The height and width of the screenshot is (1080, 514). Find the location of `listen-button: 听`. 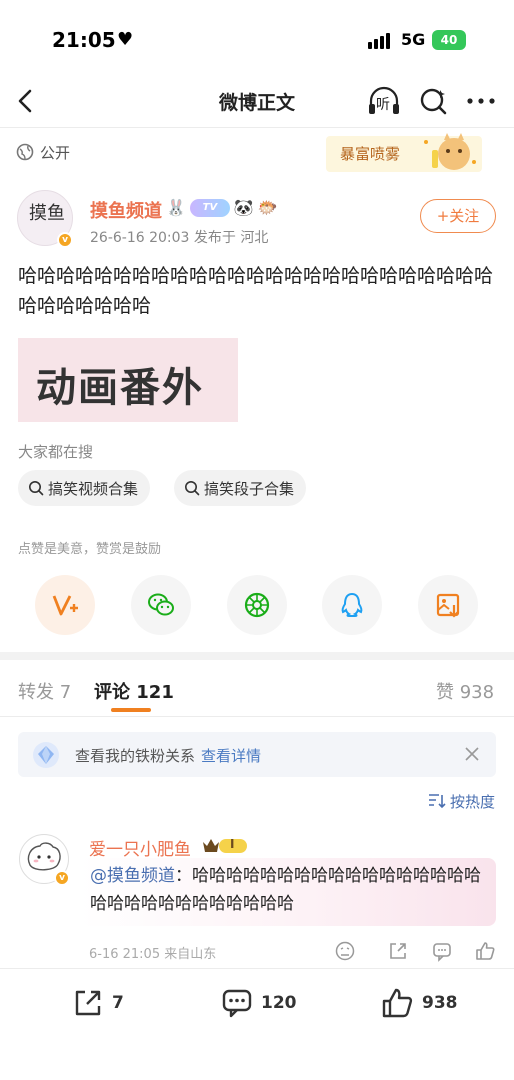

listen-button: 听 is located at coordinates (384, 101).